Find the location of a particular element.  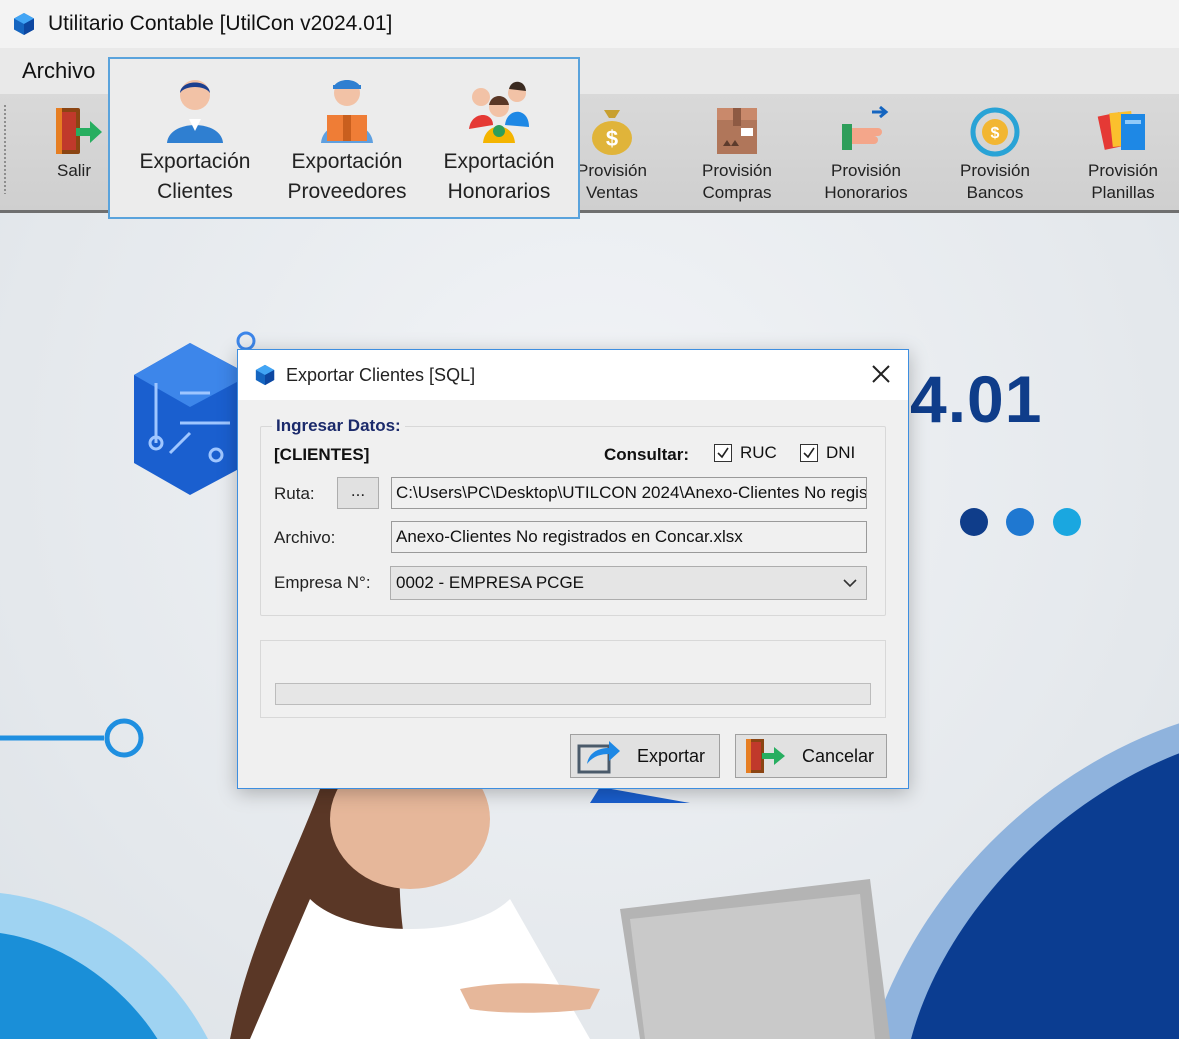

exportacion-proveedores-line2: Proveedores is located at coordinates (347, 191).